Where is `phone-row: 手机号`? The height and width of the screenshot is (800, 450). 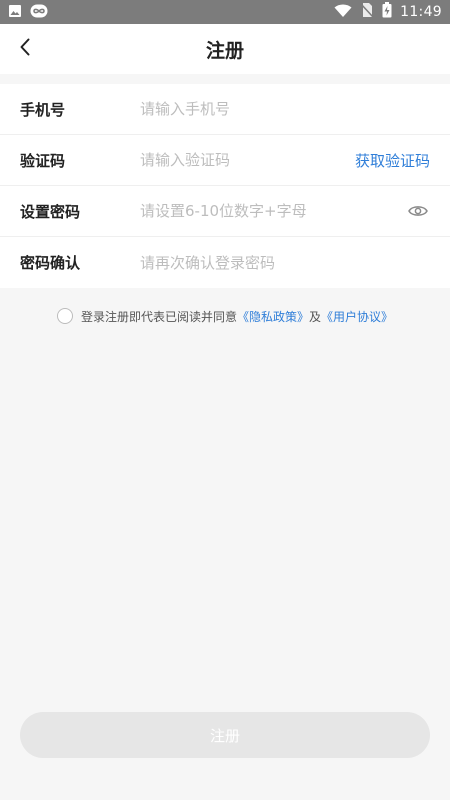 phone-row: 手机号 is located at coordinates (225, 109).